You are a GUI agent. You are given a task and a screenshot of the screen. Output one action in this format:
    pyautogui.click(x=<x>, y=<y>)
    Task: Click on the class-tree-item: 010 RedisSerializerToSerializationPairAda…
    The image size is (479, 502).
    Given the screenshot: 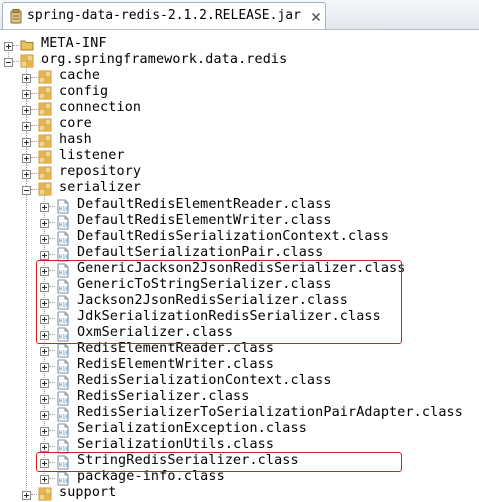 What is the action you would take?
    pyautogui.click(x=239, y=413)
    